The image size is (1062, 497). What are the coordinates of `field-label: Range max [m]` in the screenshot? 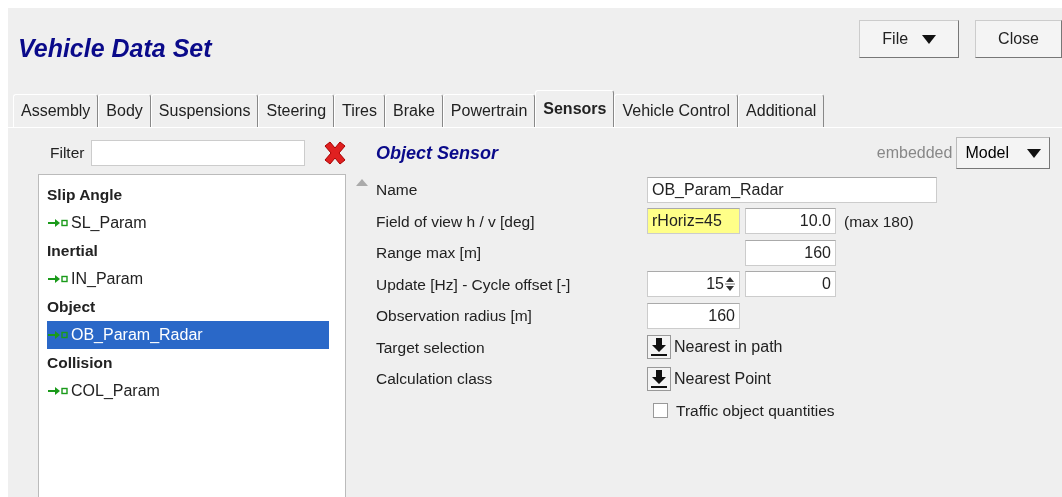 It's located at (429, 253).